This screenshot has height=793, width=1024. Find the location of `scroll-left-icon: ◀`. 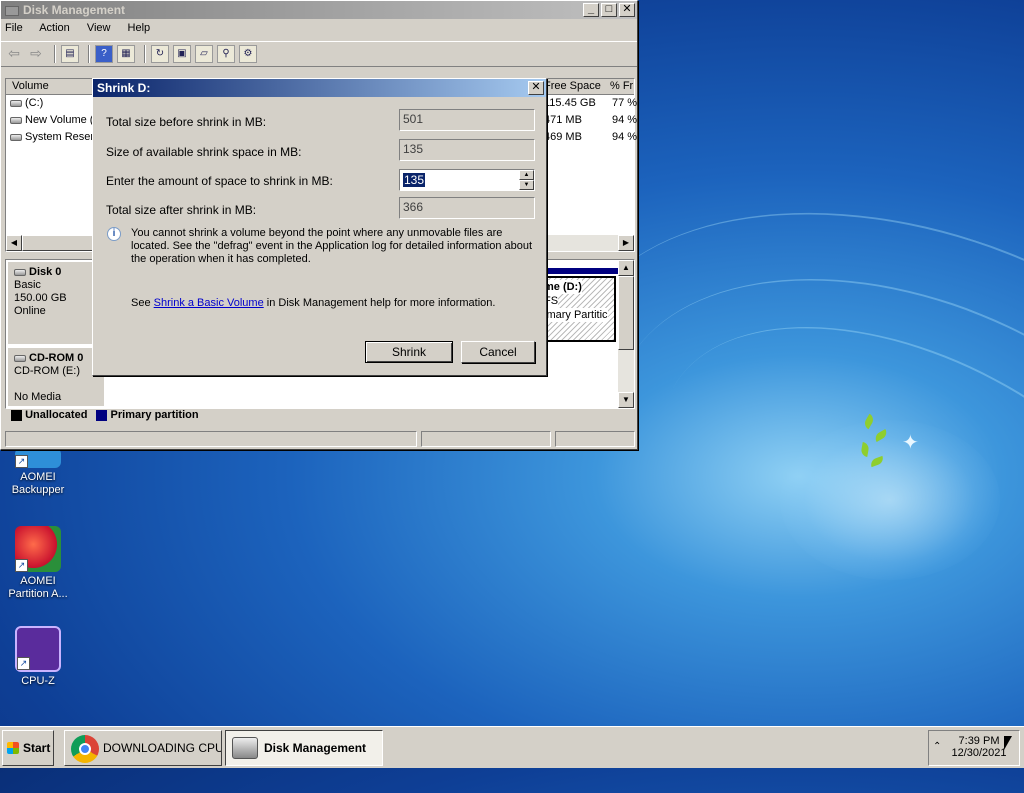

scroll-left-icon: ◀ is located at coordinates (14, 243).